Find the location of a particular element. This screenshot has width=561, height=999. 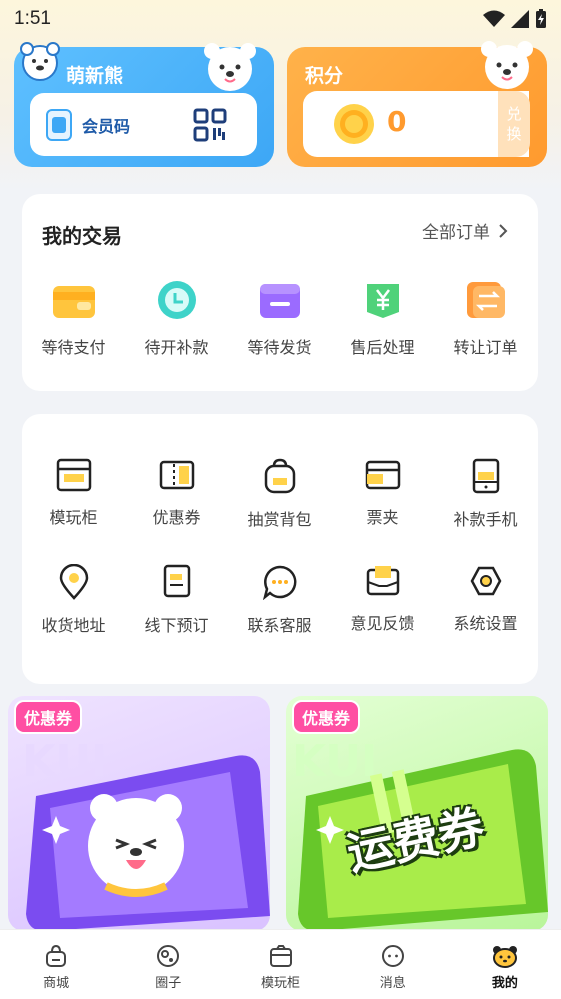

coupon-ticket-illustration: KUI is located at coordinates (146, 833).